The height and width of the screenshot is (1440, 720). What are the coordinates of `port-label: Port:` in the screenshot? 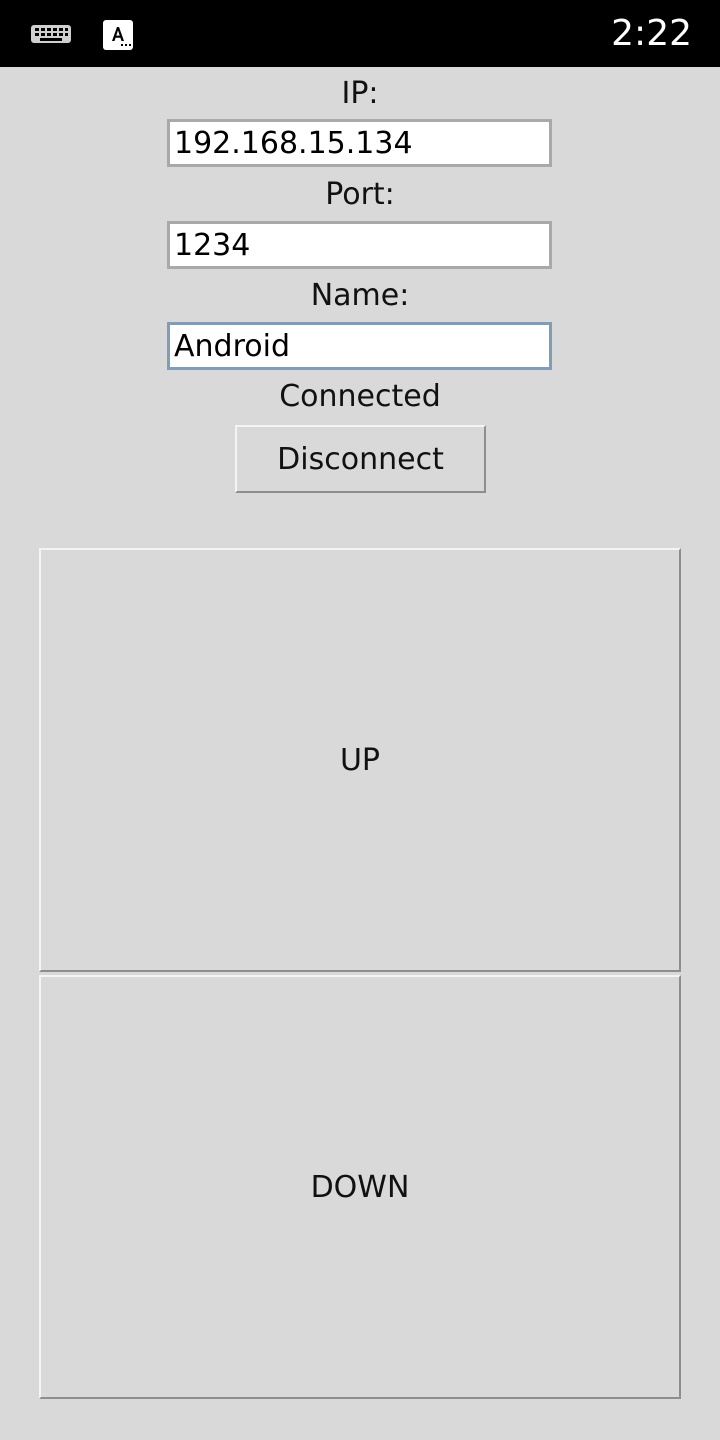 It's located at (360, 194).